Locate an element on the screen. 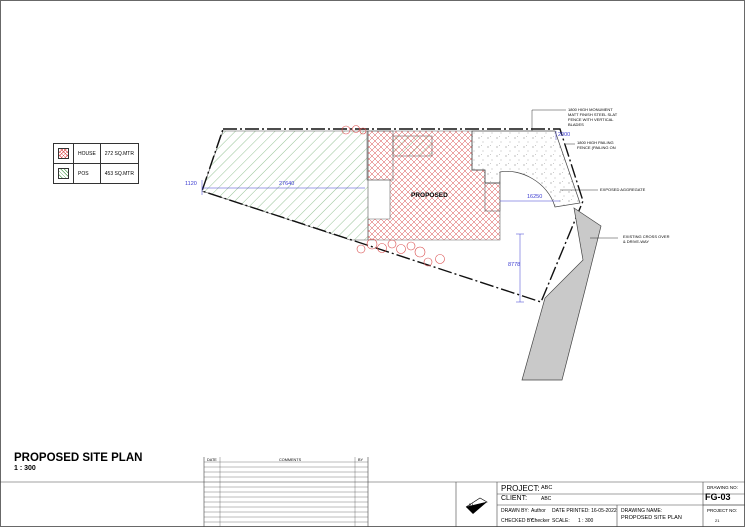 The height and width of the screenshot is (527, 745). scale-value: 1 : 300 is located at coordinates (586, 521).